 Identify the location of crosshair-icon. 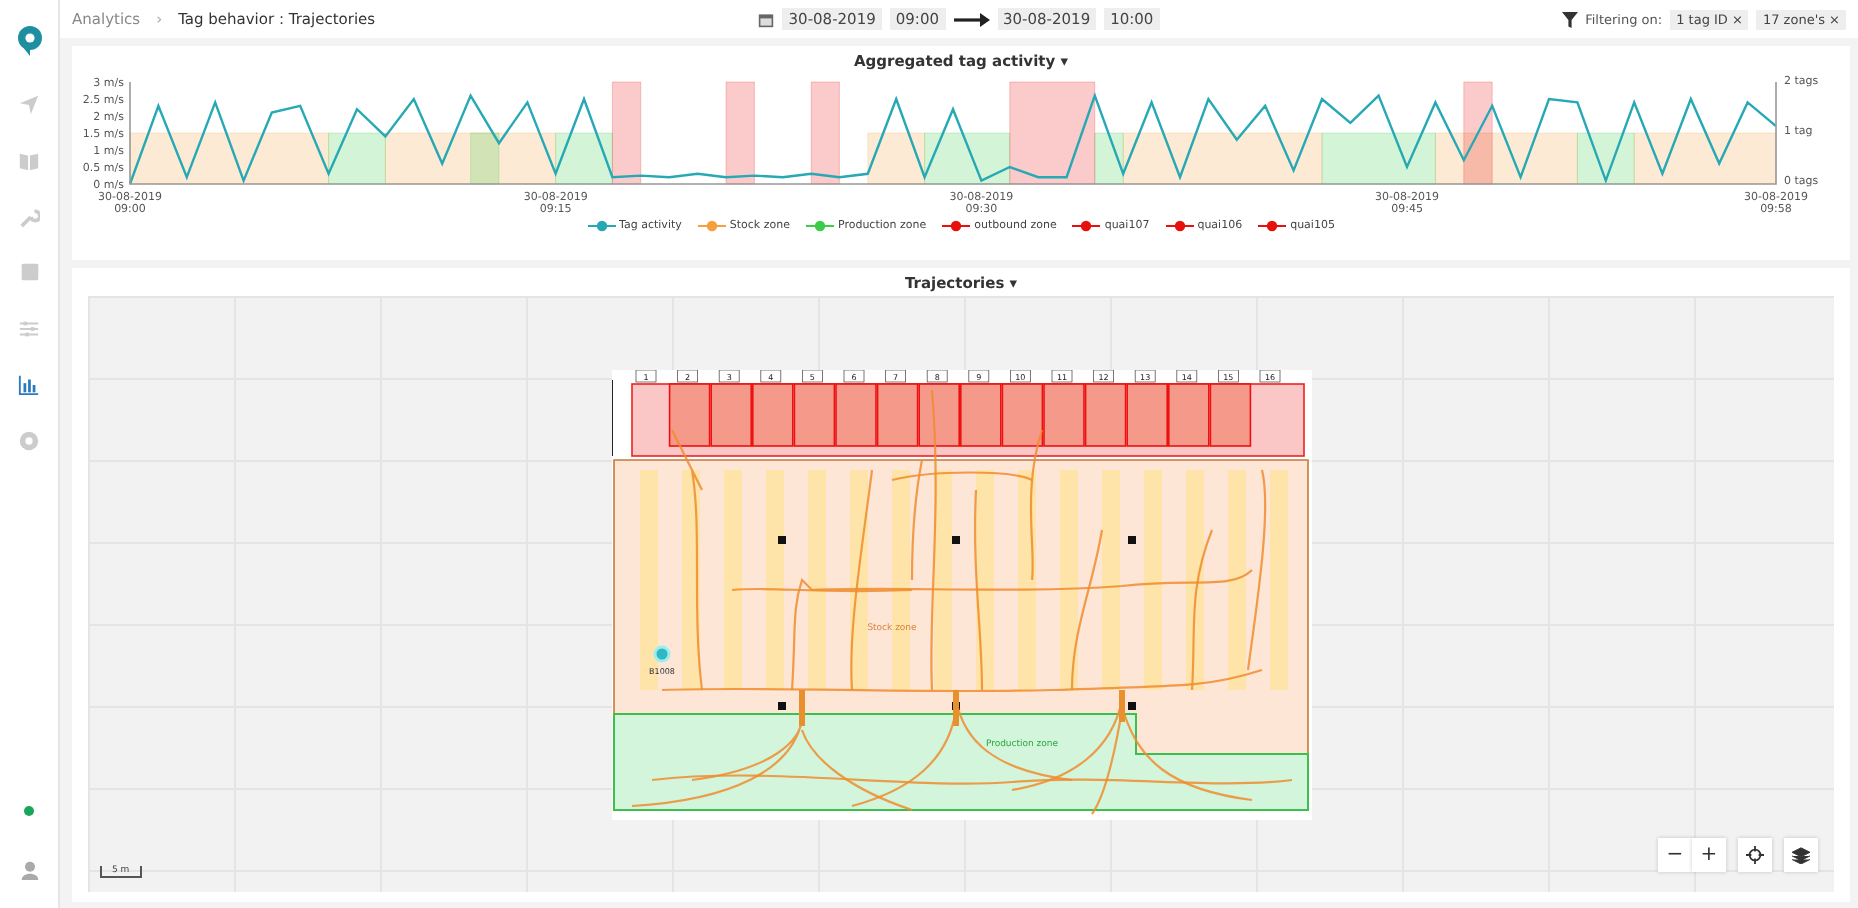
(1755, 855).